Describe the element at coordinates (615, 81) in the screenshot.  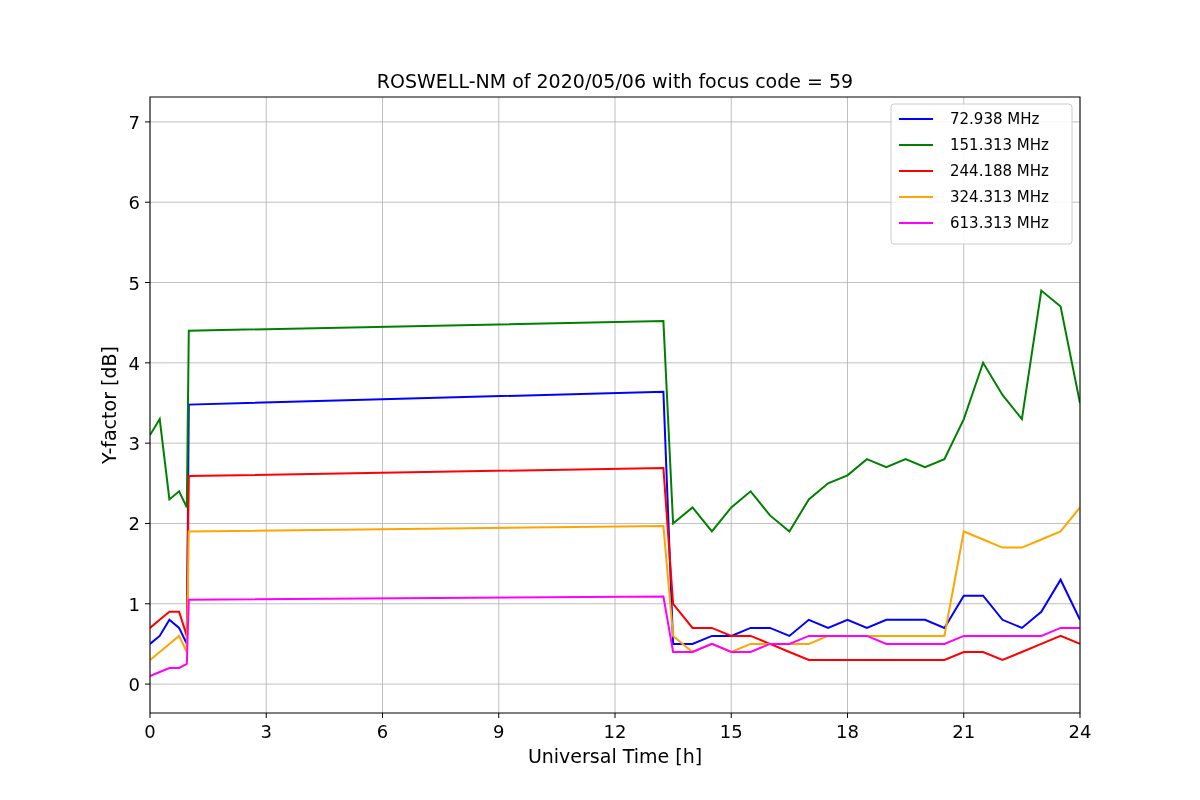
I see `chart-title: ROSWELL-NM of 2020/05/06 with focus code = 59` at that location.